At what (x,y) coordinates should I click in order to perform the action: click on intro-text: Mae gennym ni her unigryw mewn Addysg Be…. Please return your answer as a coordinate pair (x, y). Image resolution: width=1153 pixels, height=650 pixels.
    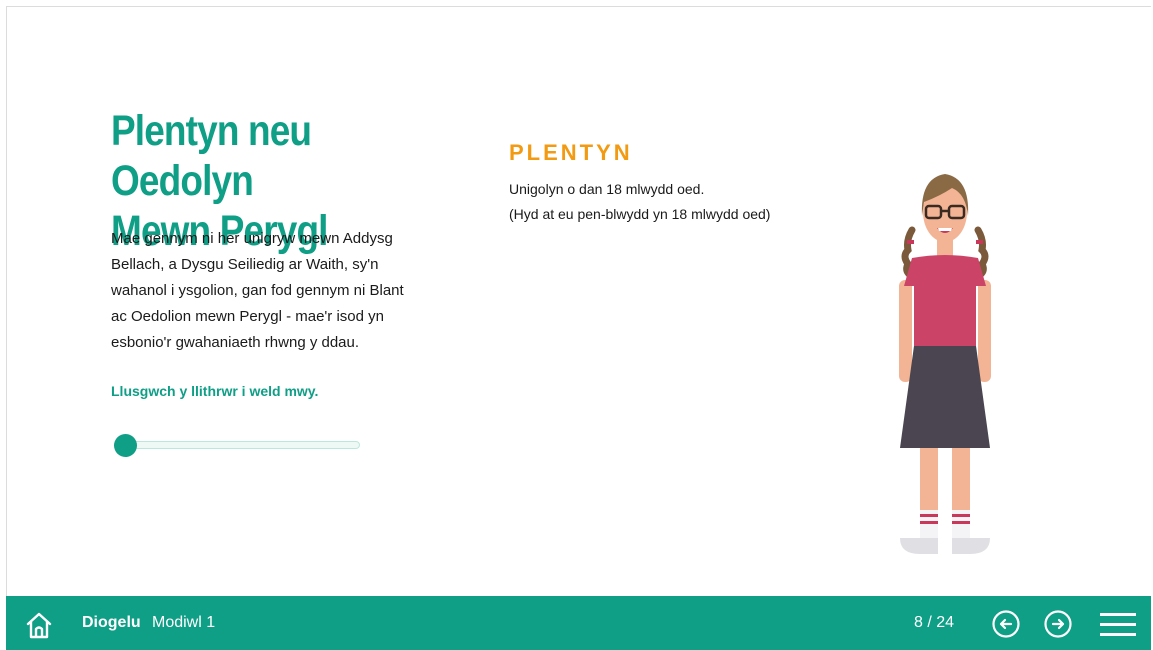
    Looking at the image, I should click on (261, 291).